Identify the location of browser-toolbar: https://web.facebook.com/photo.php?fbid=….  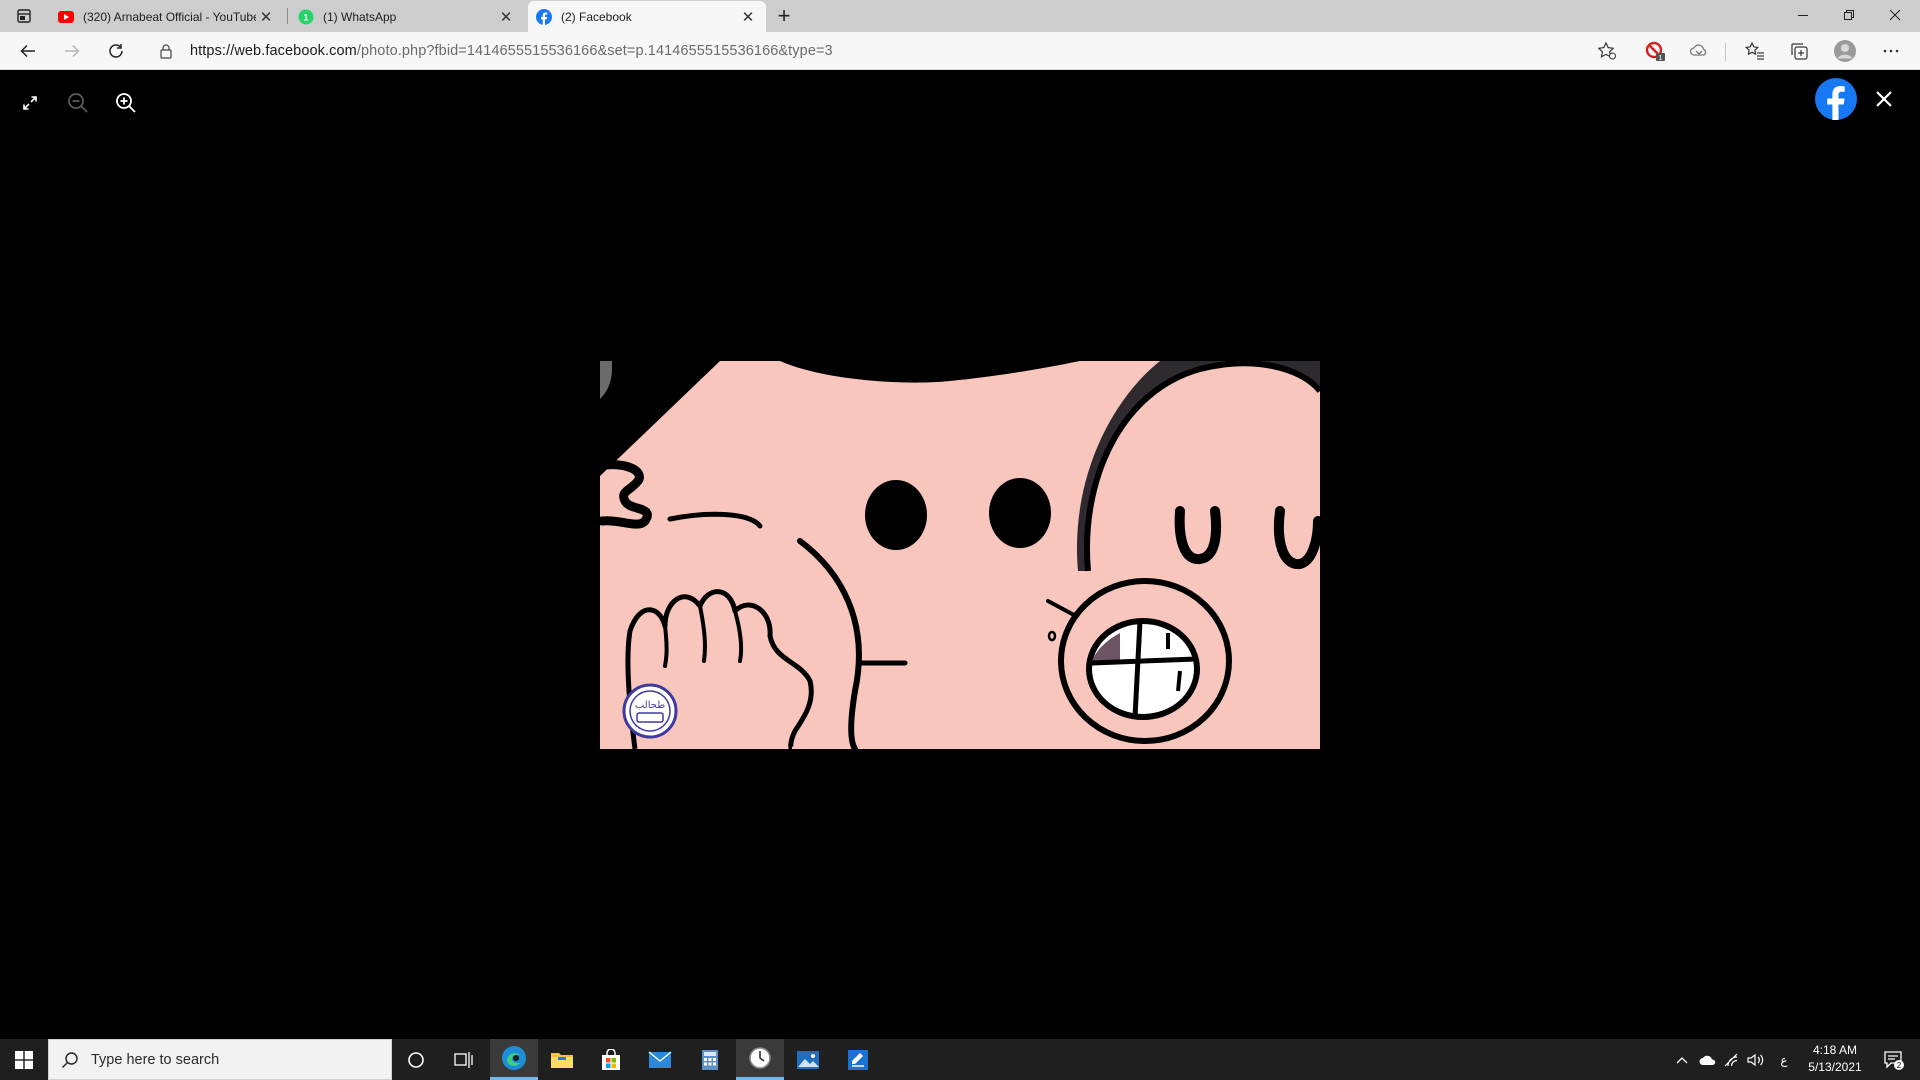
(960, 51).